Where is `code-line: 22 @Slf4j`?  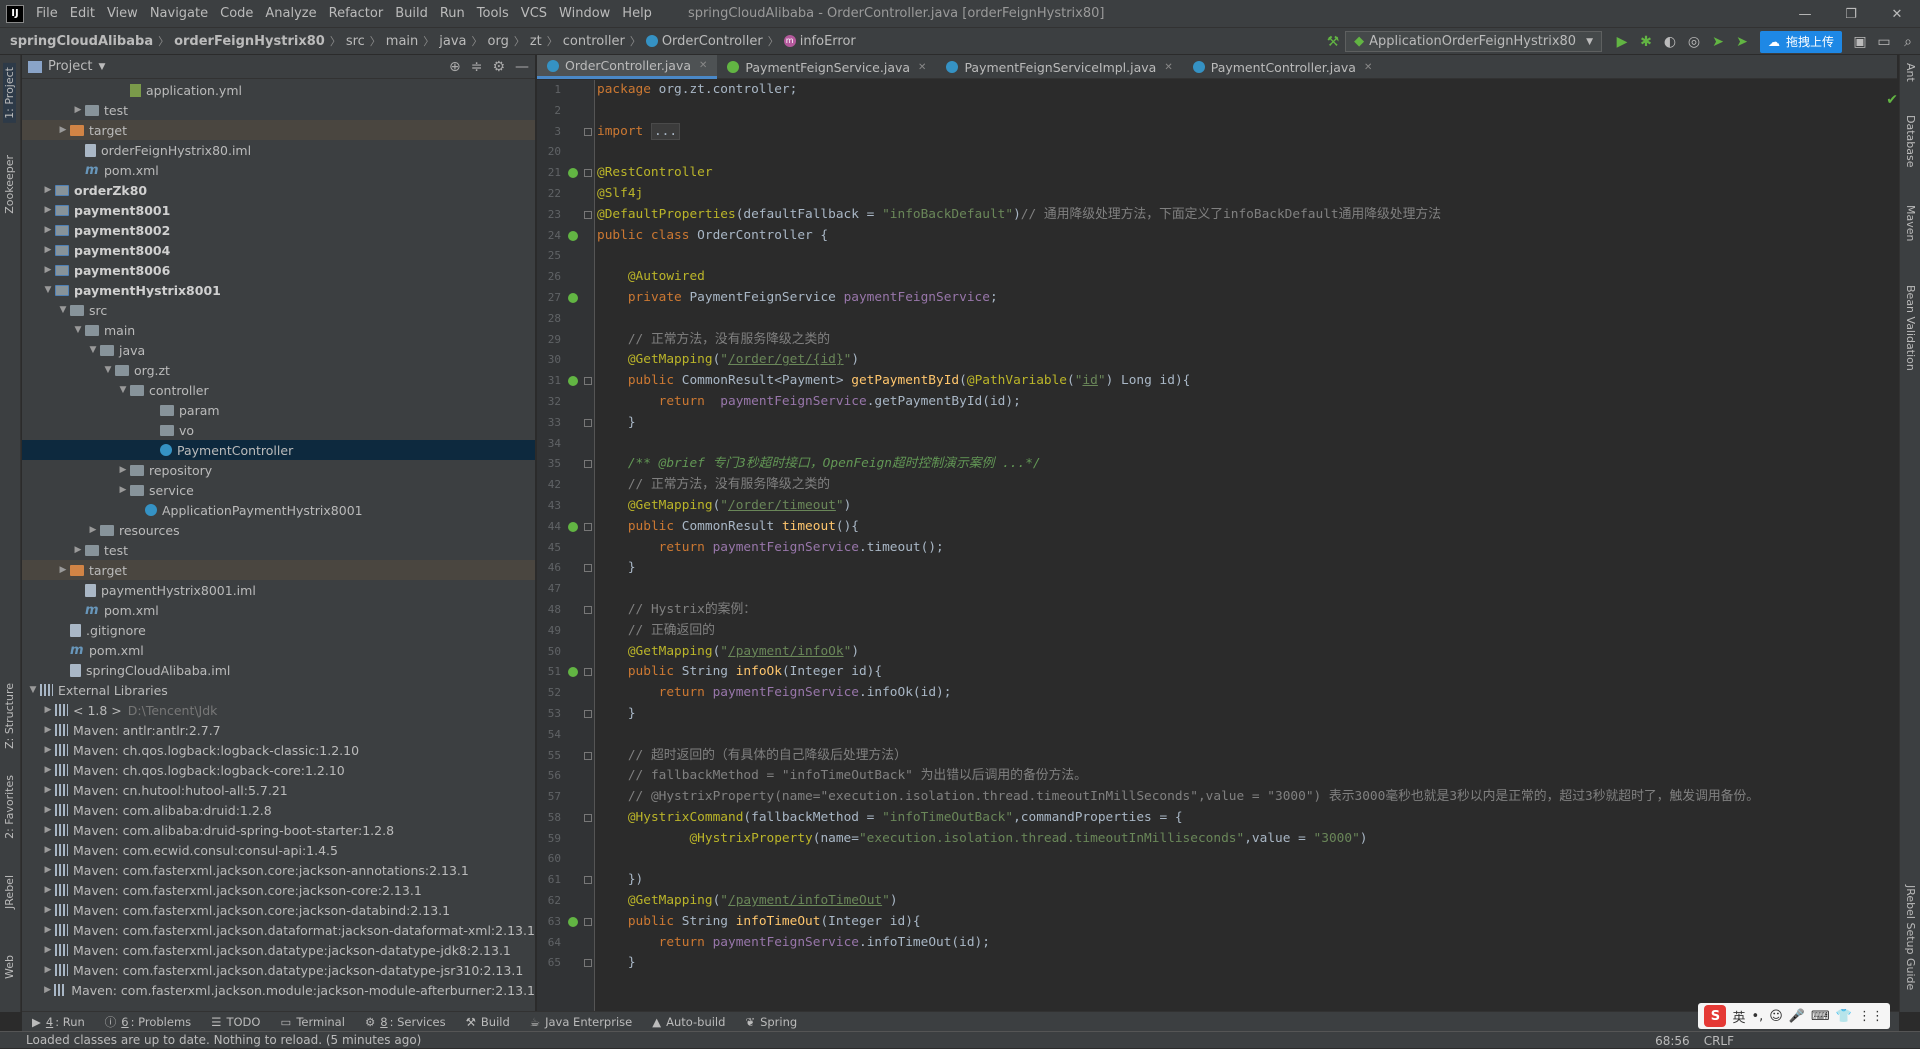 code-line: 22 @Slf4j is located at coordinates (1222, 194).